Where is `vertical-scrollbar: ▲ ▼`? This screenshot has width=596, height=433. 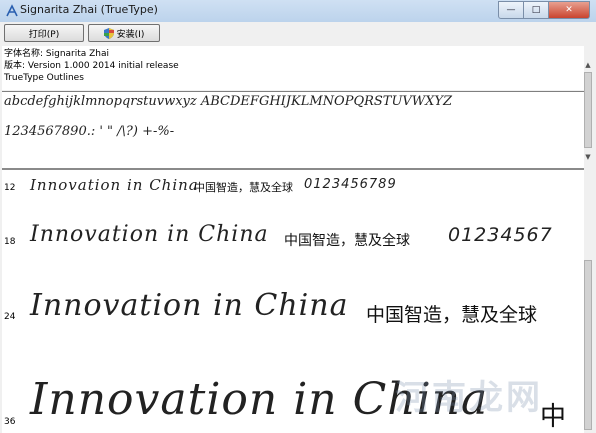
vertical-scrollbar: ▲ ▼ is located at coordinates (588, 246).